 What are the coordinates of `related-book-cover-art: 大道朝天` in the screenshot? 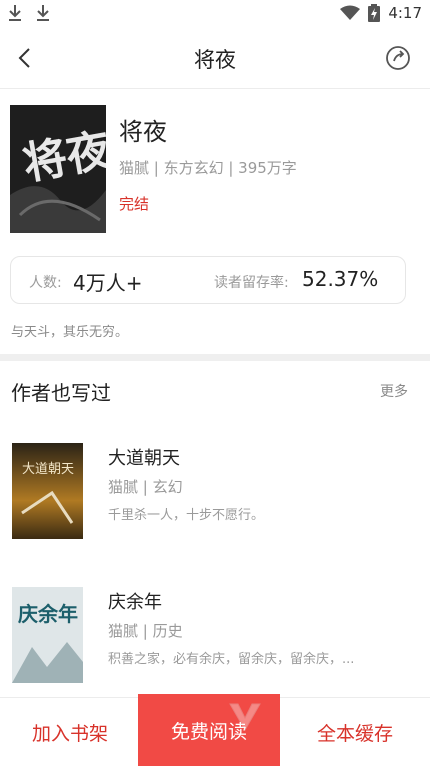 It's located at (47, 491).